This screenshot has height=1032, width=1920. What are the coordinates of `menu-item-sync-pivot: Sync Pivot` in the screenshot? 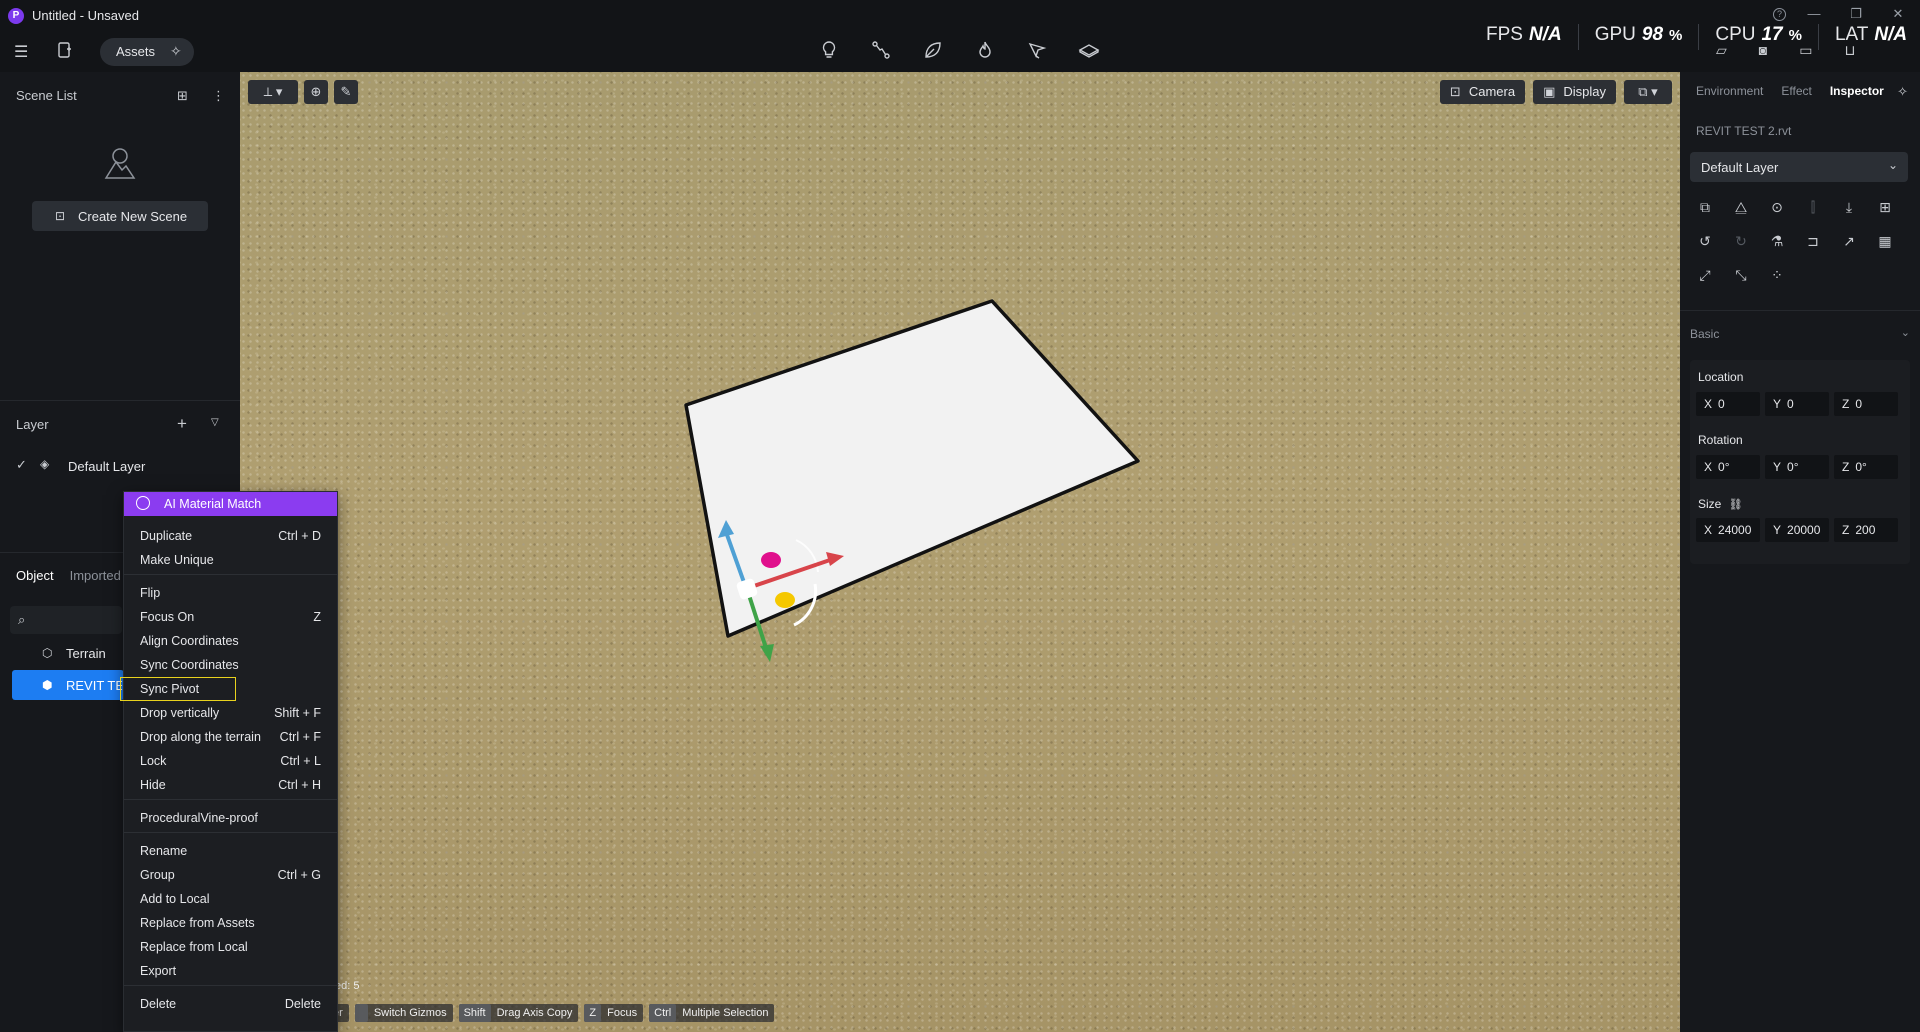 It's located at (178, 689).